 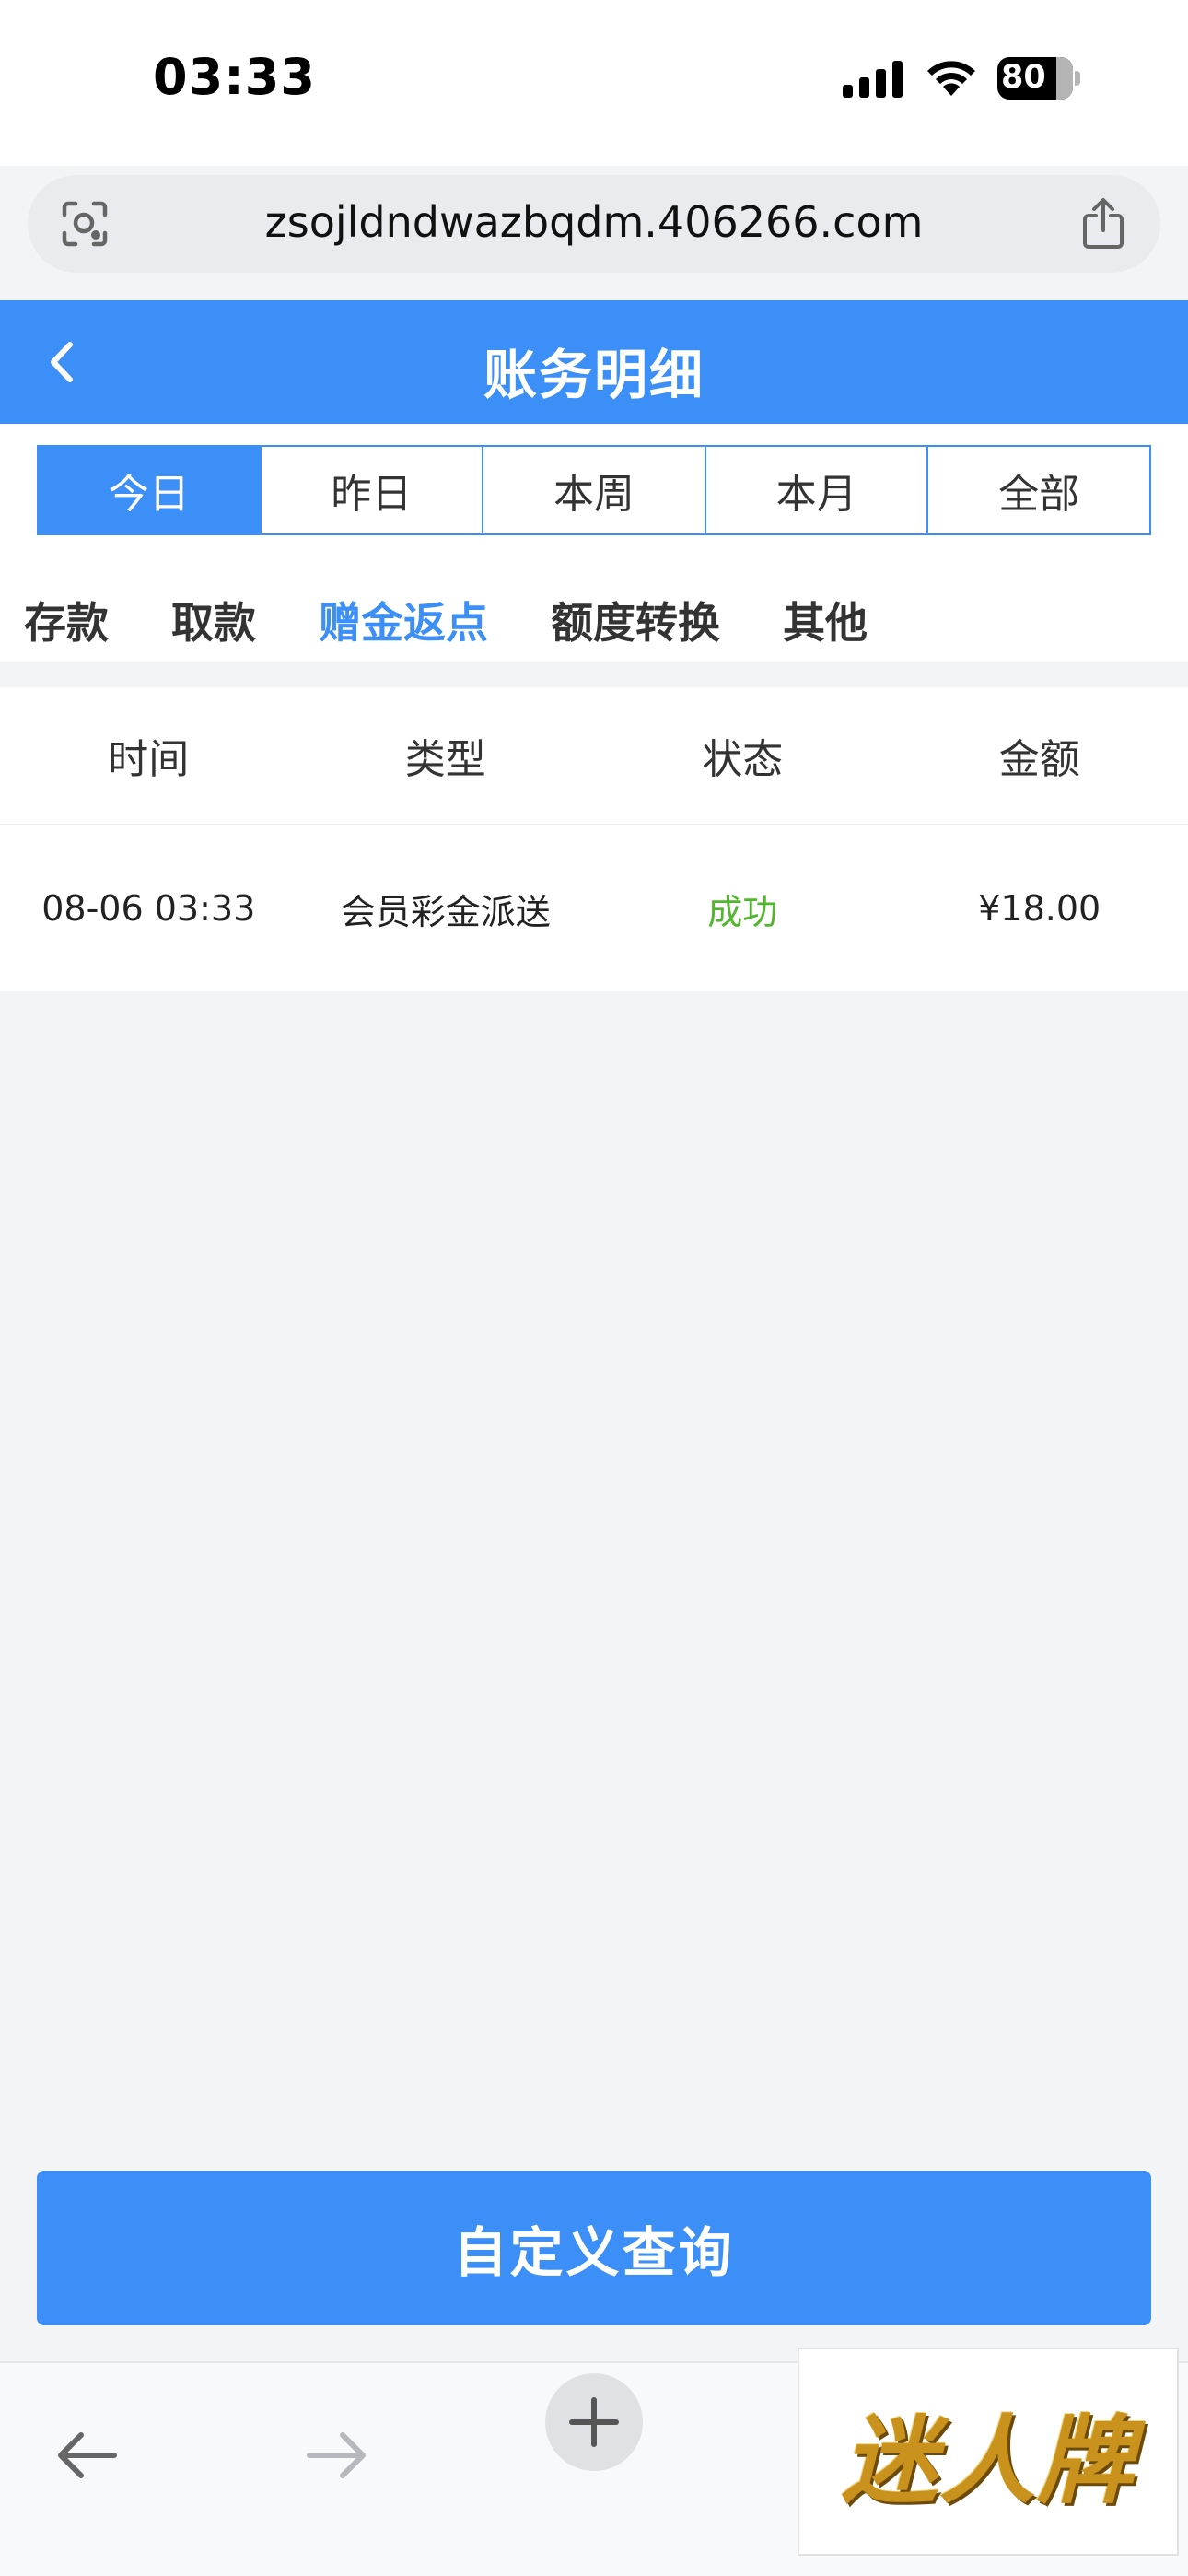 What do you see at coordinates (742, 912) in the screenshot?
I see `cell-status: 成功` at bounding box center [742, 912].